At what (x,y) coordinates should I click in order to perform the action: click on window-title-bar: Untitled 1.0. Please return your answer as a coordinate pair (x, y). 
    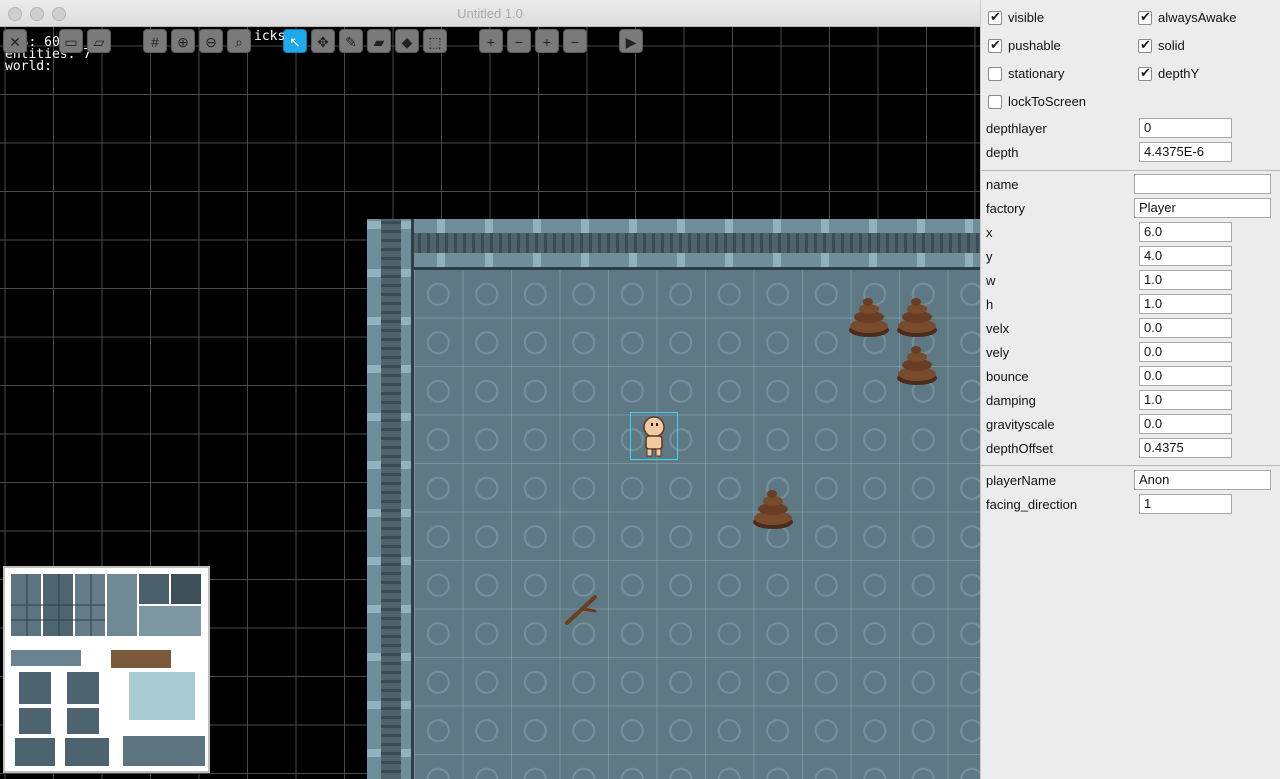
    Looking at the image, I should click on (490, 13).